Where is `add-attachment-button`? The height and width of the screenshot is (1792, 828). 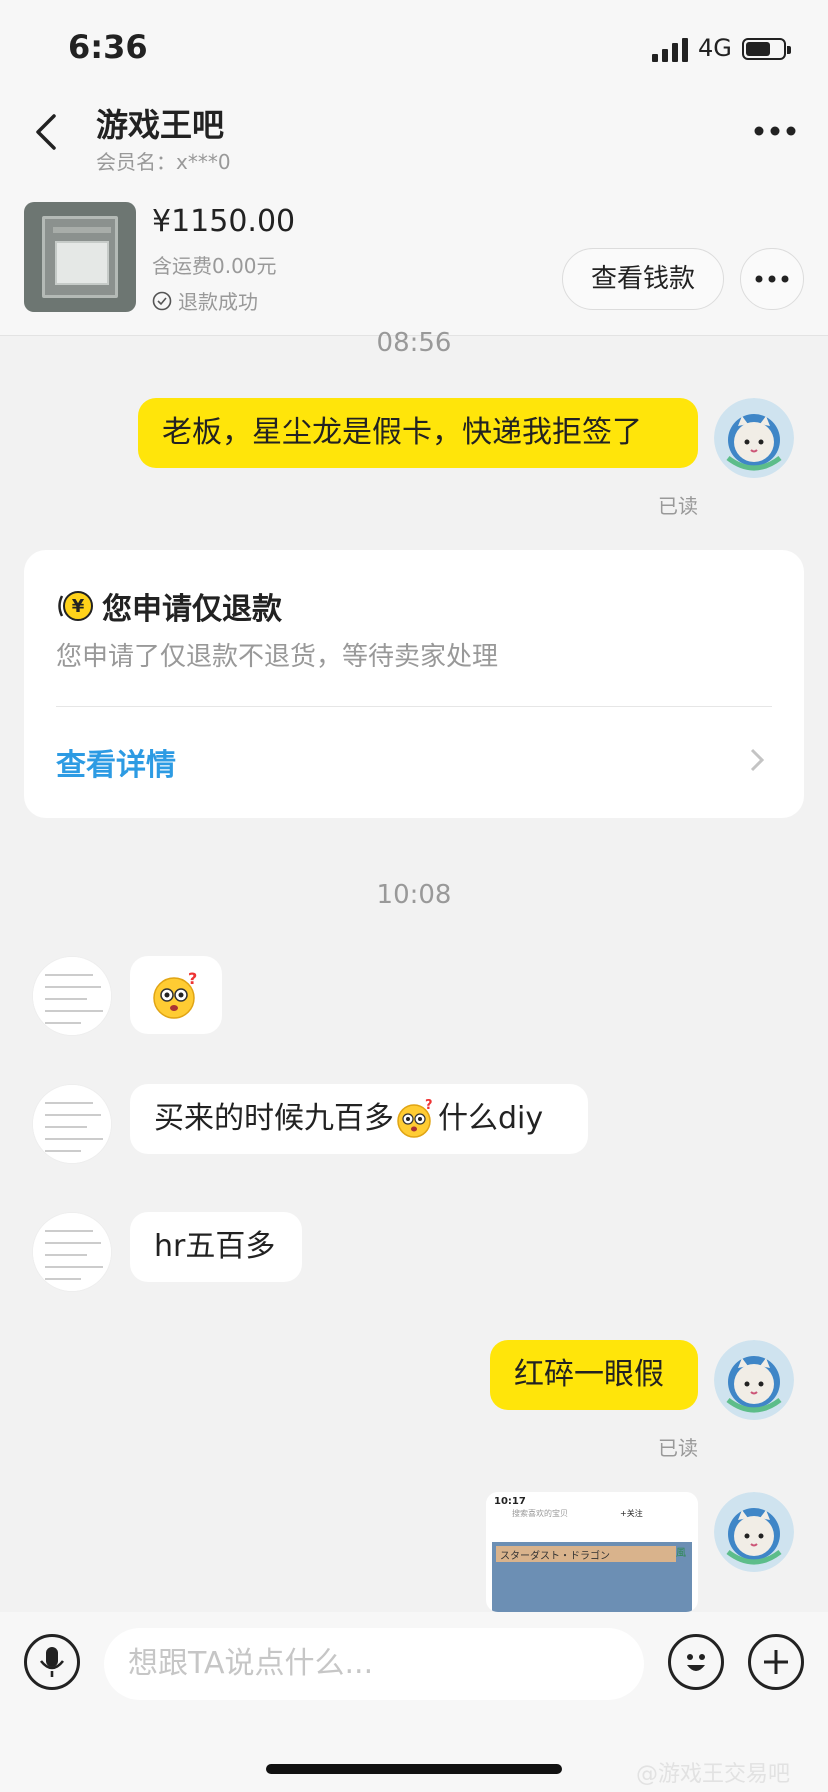
add-attachment-button is located at coordinates (776, 1662).